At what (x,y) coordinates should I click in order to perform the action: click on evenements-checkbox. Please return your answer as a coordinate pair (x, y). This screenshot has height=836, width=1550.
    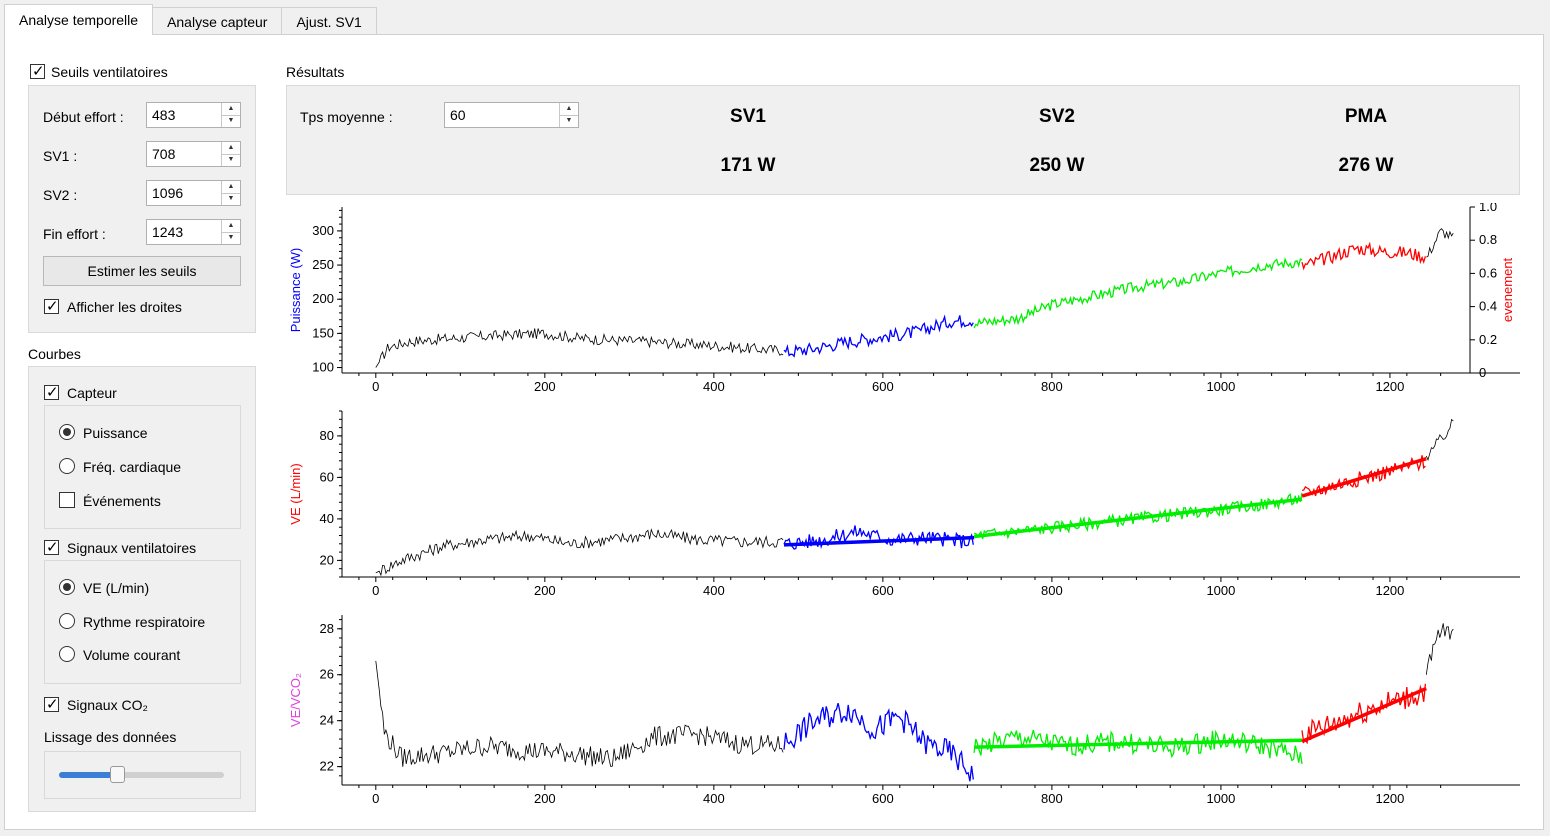
    Looking at the image, I should click on (67, 500).